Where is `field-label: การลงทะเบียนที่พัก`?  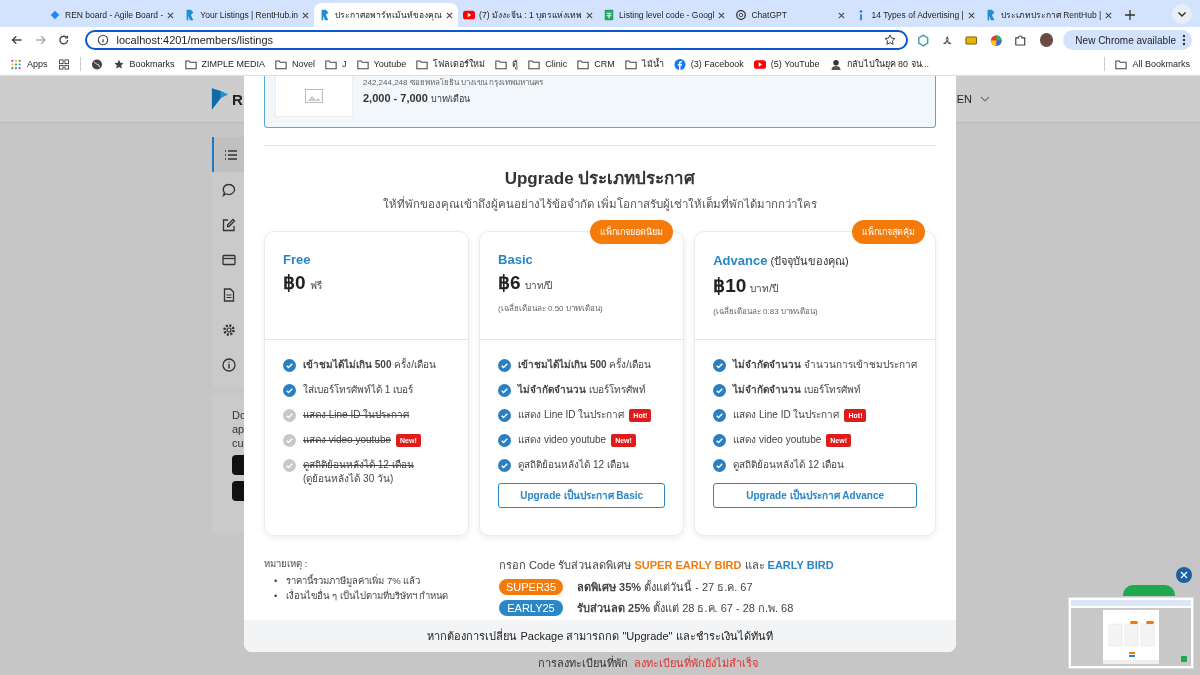
field-label: การลงทะเบียนที่พัก is located at coordinates (583, 662).